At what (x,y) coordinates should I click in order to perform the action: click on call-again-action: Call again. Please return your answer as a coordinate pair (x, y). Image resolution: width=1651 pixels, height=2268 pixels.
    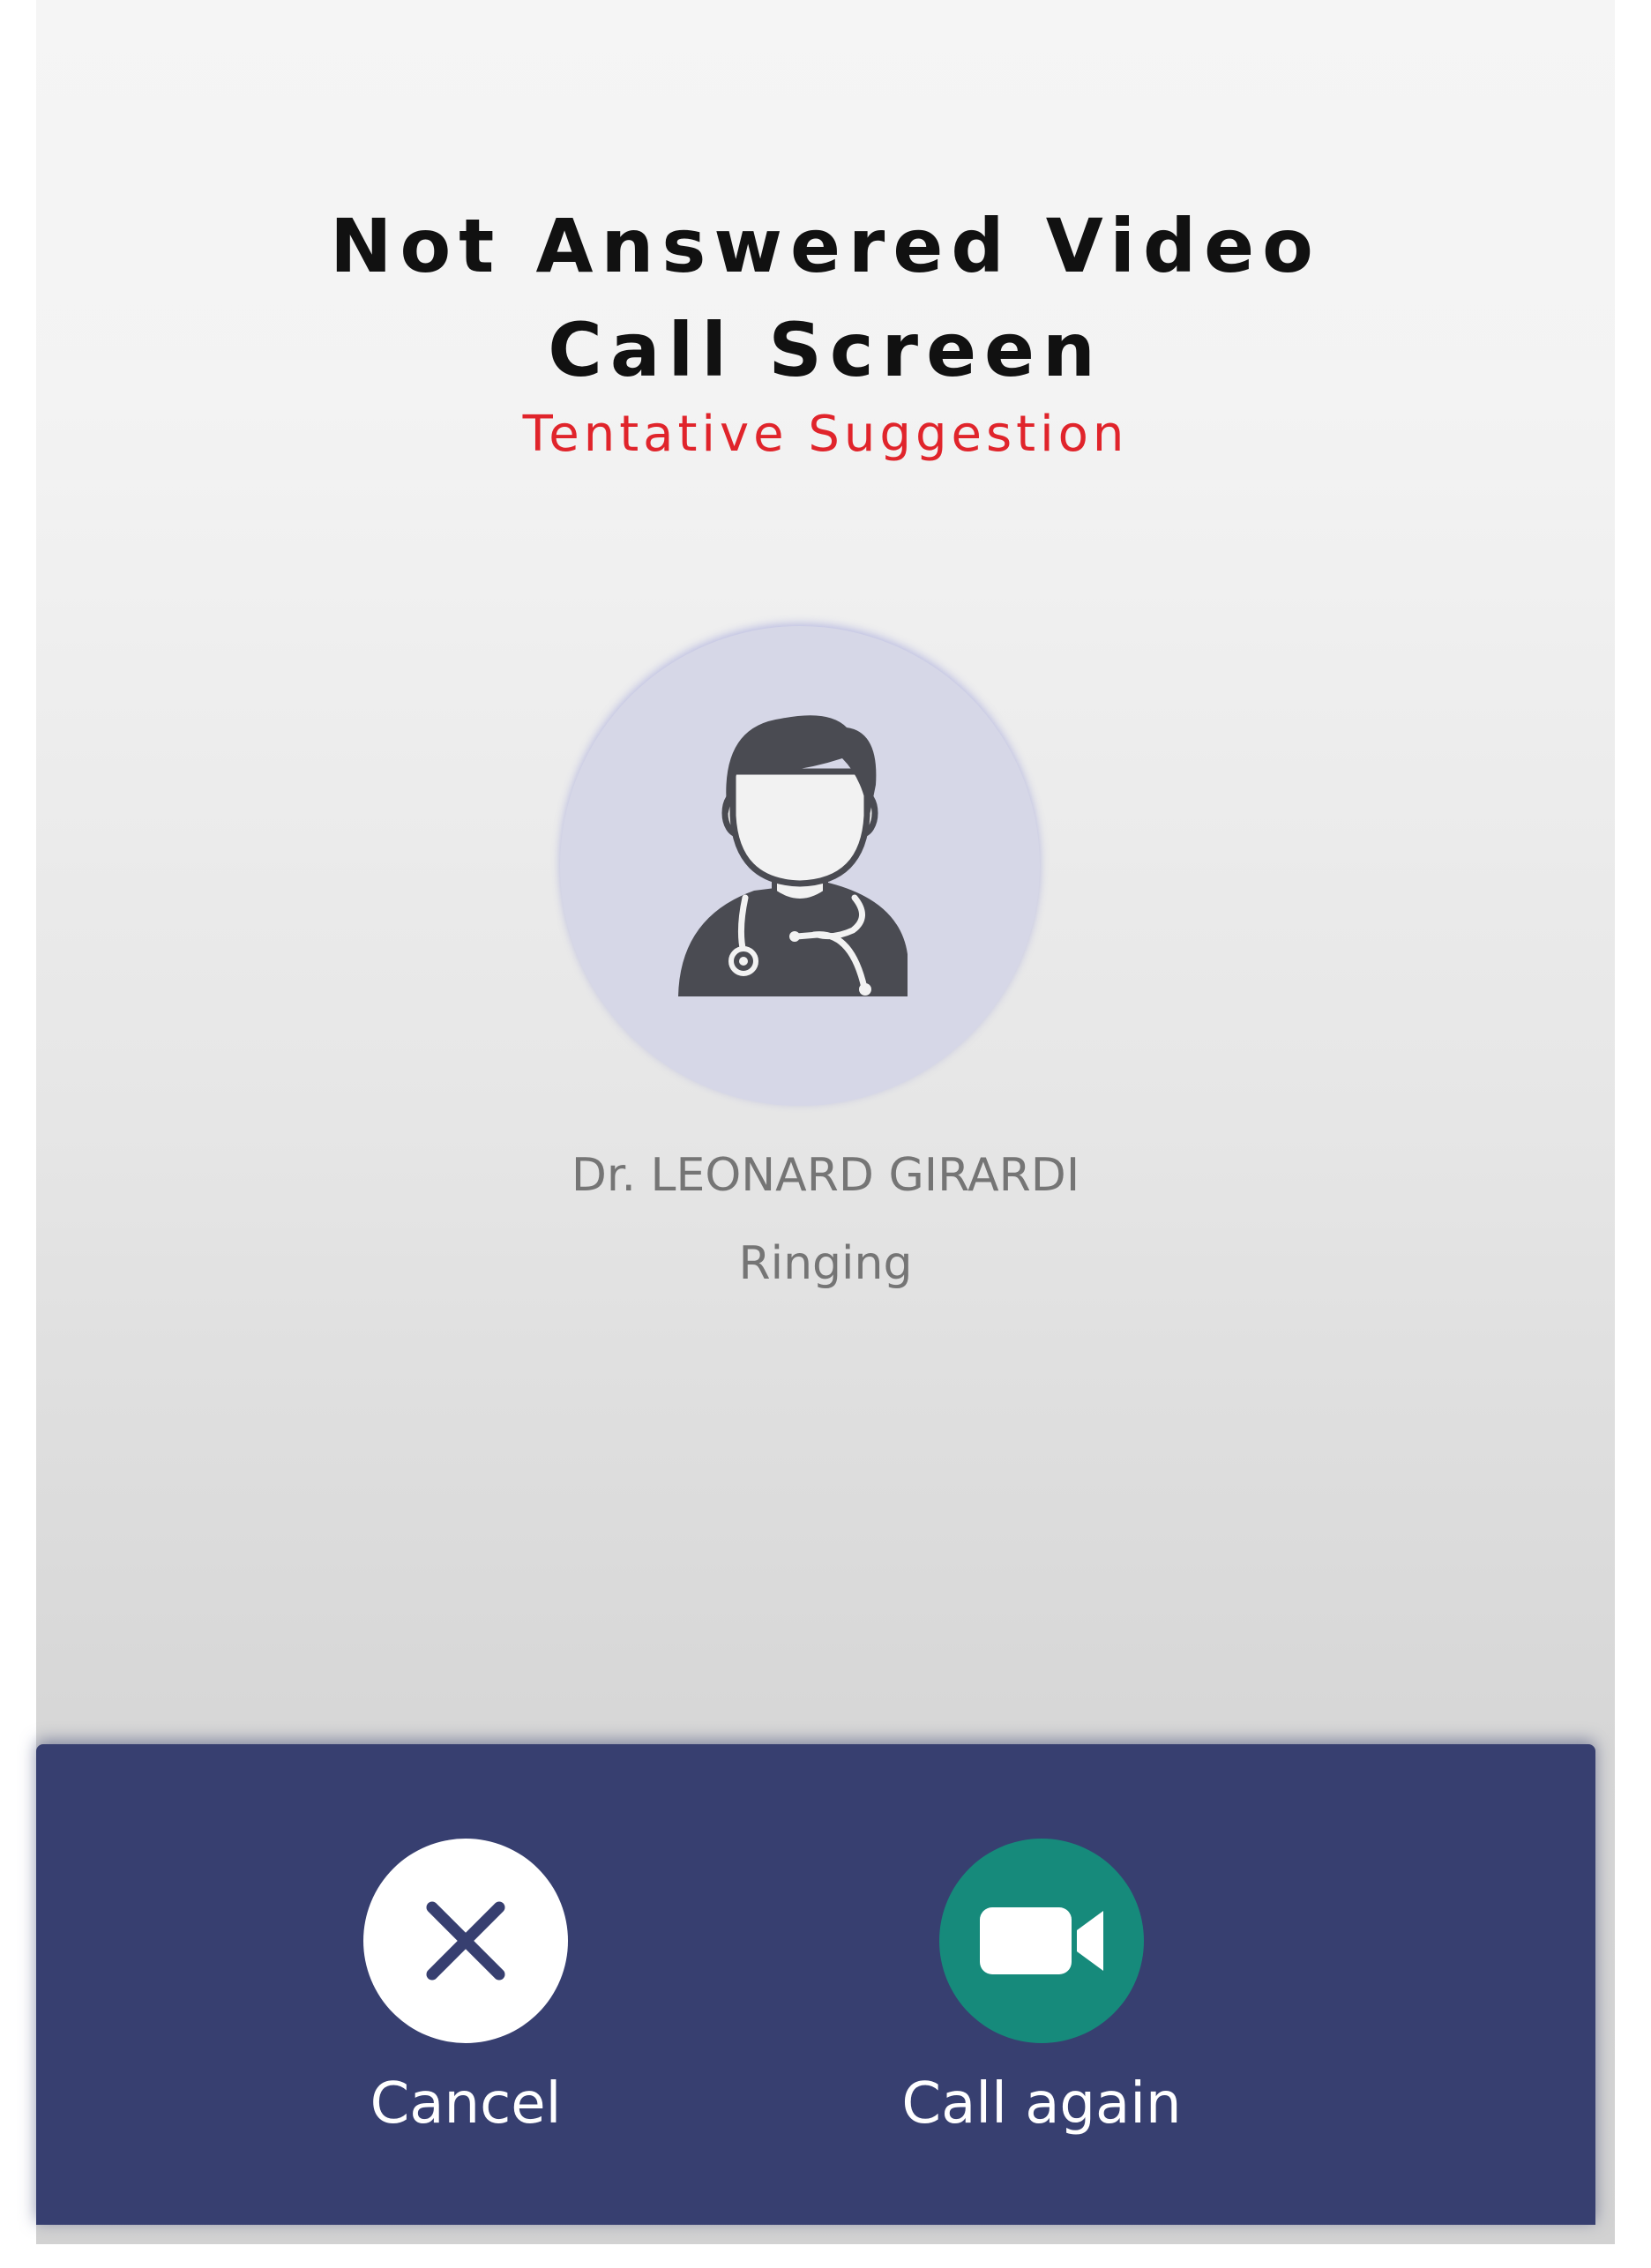
    Looking at the image, I should click on (1041, 1984).